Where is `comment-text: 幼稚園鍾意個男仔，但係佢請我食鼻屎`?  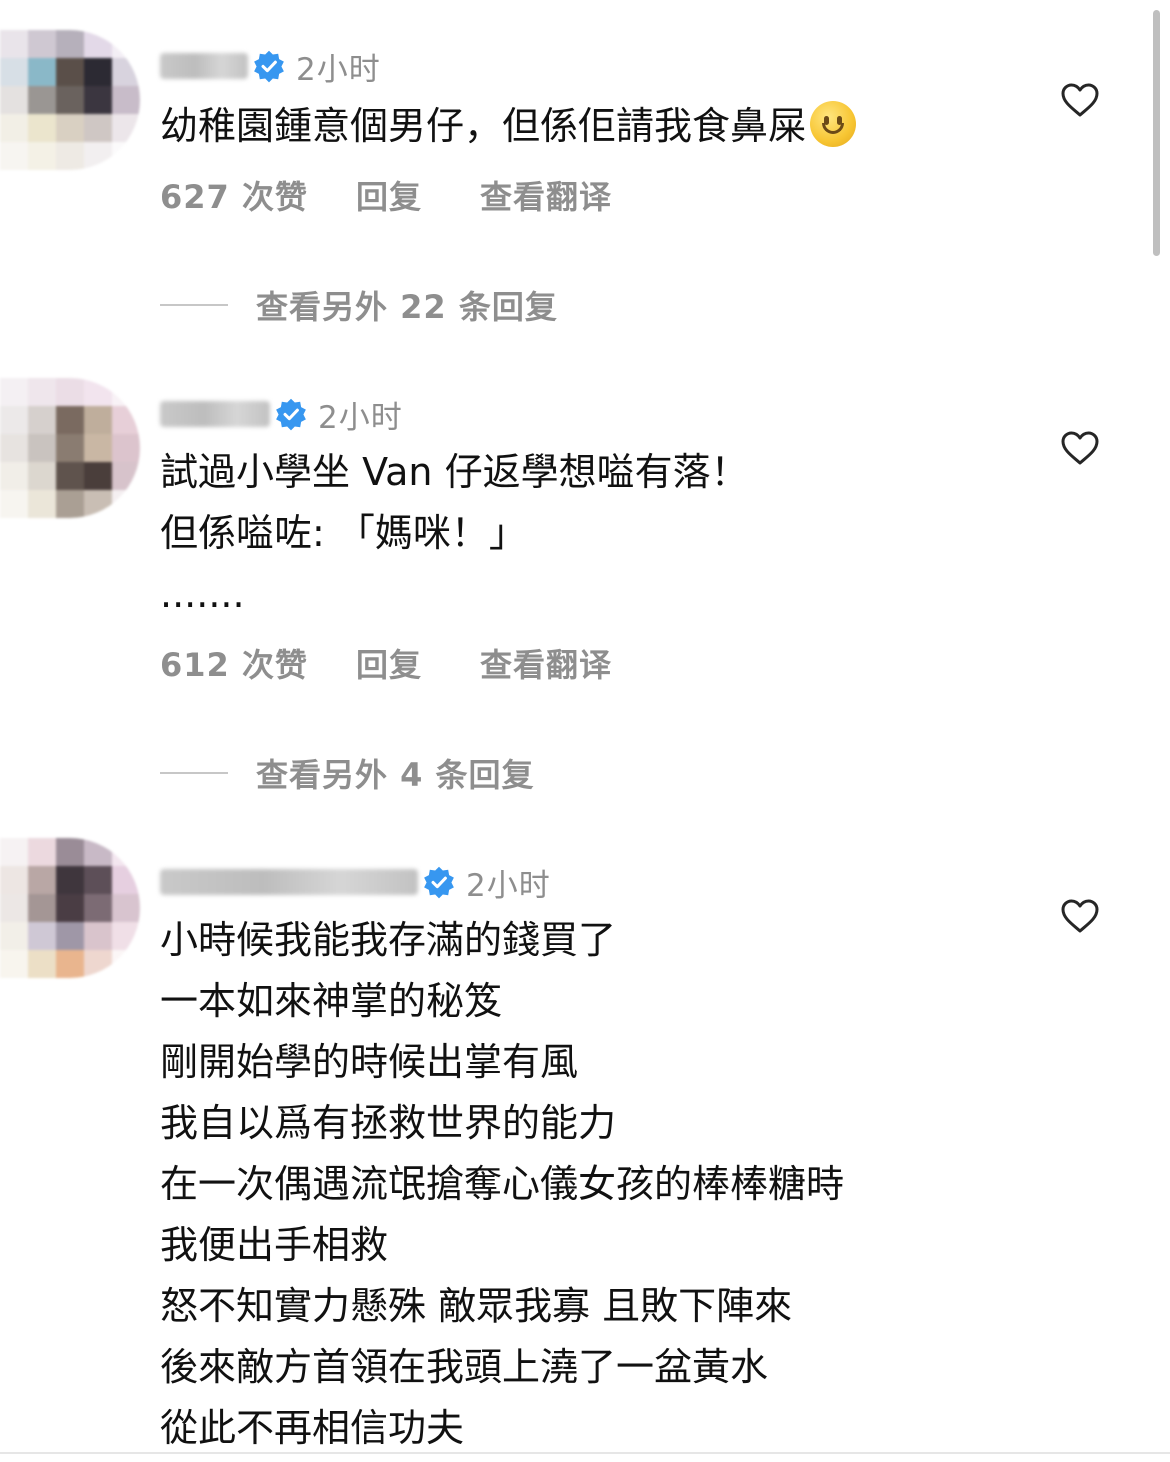
comment-text: 幼稚園鍾意個男仔，但係佢請我食鼻屎 is located at coordinates (508, 126).